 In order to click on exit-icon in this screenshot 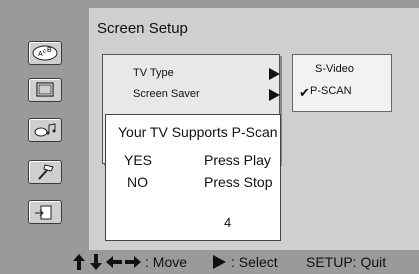, I will do `click(45, 212)`.